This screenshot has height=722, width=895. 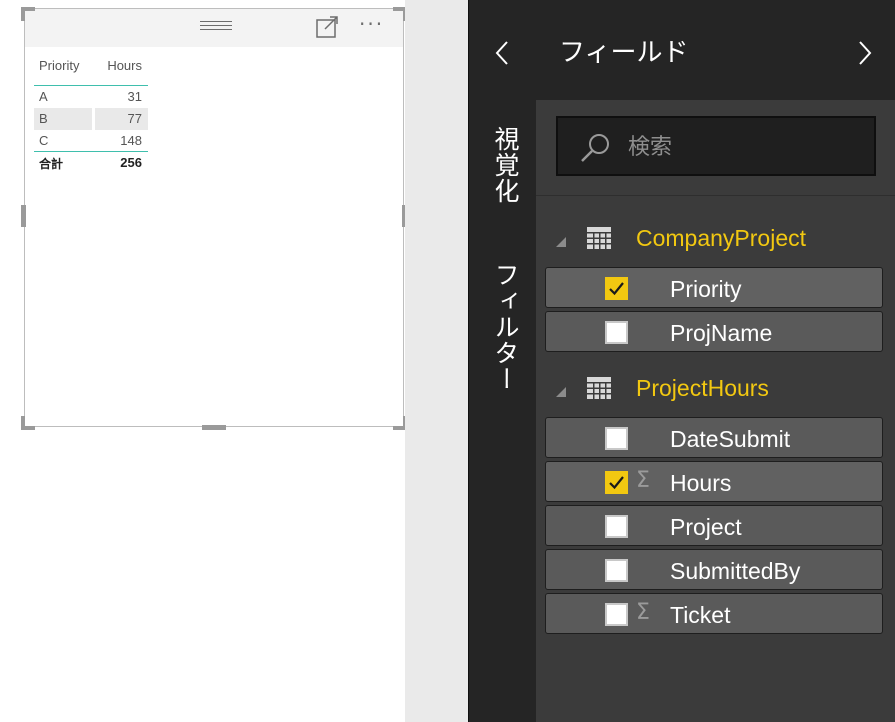 What do you see at coordinates (124, 65) in the screenshot?
I see `column-header-hours: Hours` at bounding box center [124, 65].